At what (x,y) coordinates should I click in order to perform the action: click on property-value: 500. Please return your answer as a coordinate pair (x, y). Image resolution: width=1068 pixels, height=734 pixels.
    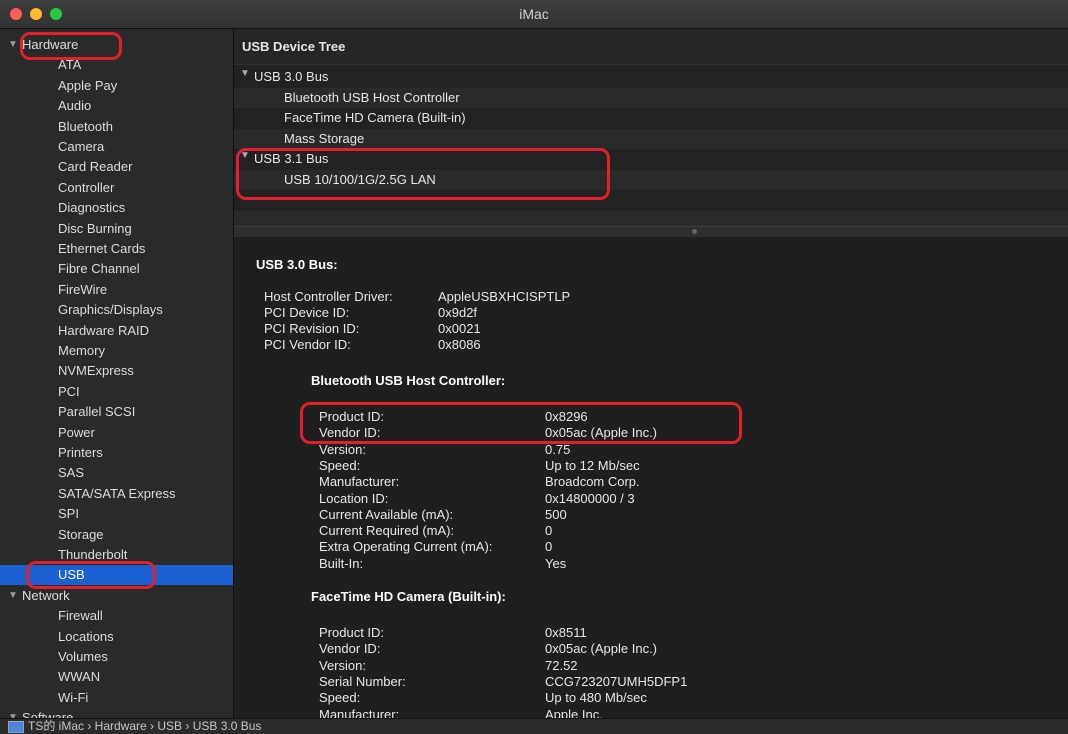
    Looking at the image, I should click on (556, 514).